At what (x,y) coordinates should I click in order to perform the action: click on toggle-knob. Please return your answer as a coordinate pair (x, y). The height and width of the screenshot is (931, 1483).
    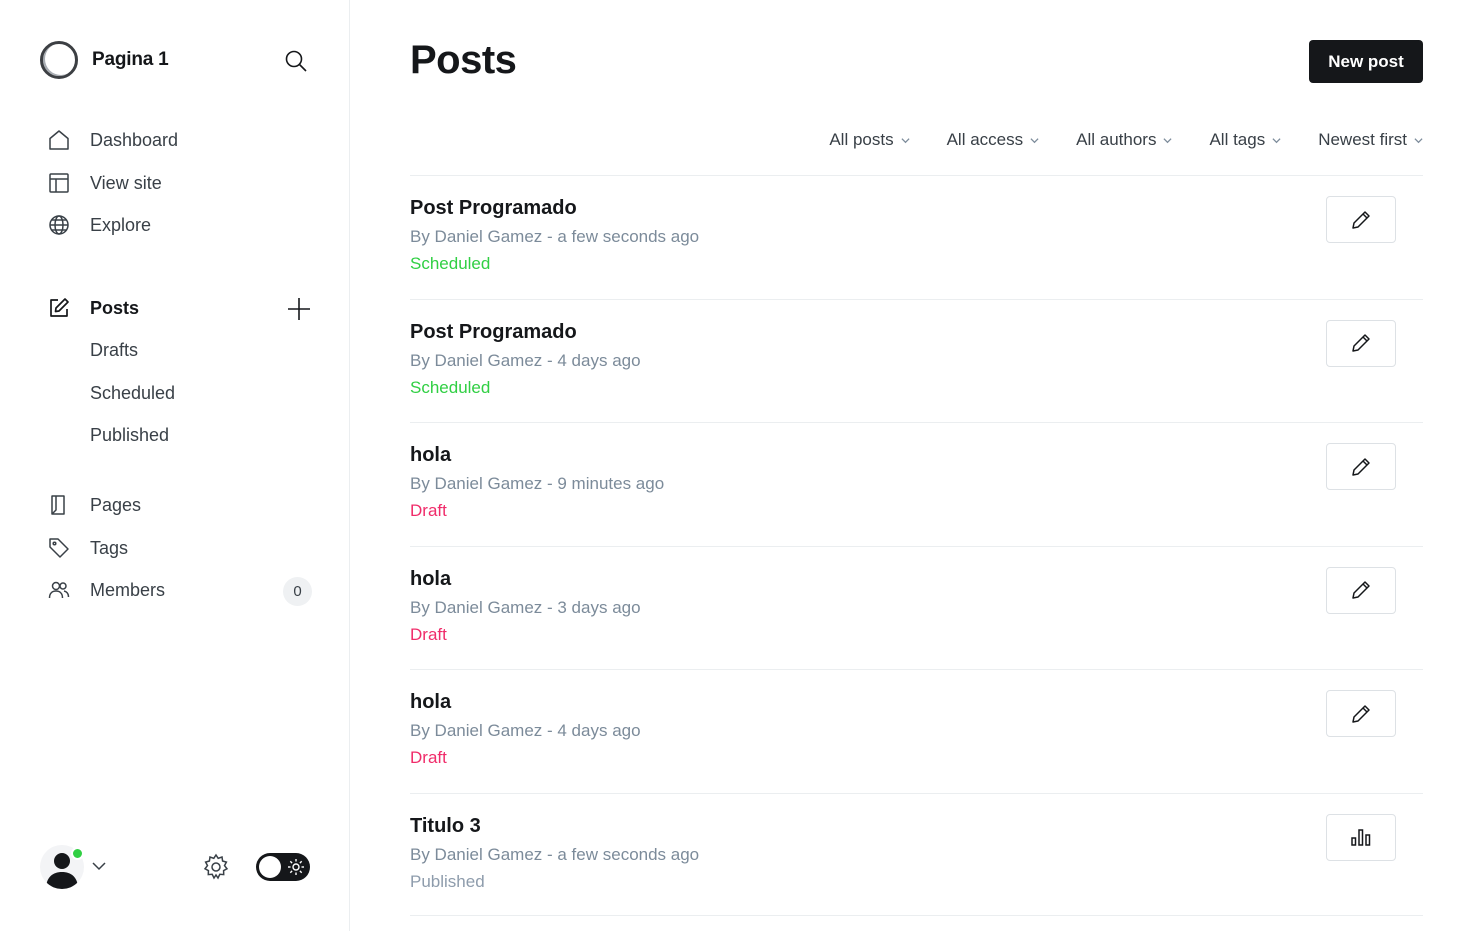
    Looking at the image, I should click on (270, 867).